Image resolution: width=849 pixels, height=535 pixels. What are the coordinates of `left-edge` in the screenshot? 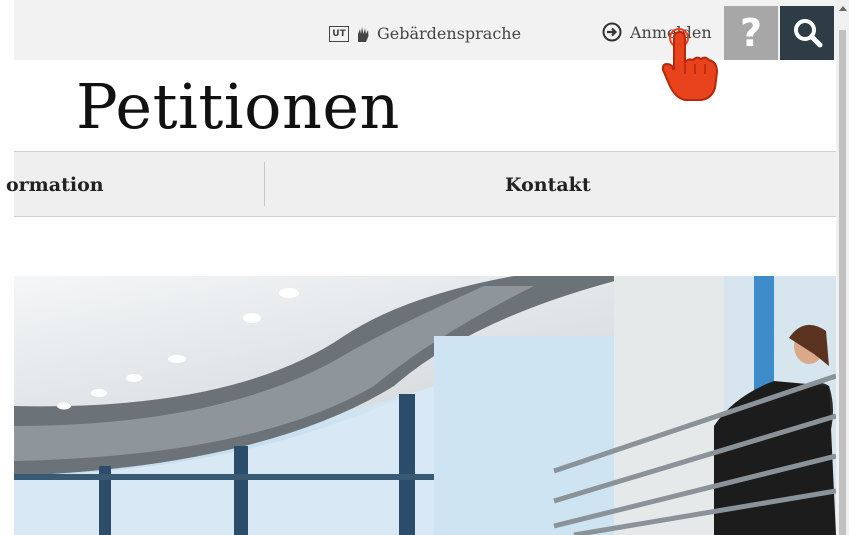 It's located at (7, 267).